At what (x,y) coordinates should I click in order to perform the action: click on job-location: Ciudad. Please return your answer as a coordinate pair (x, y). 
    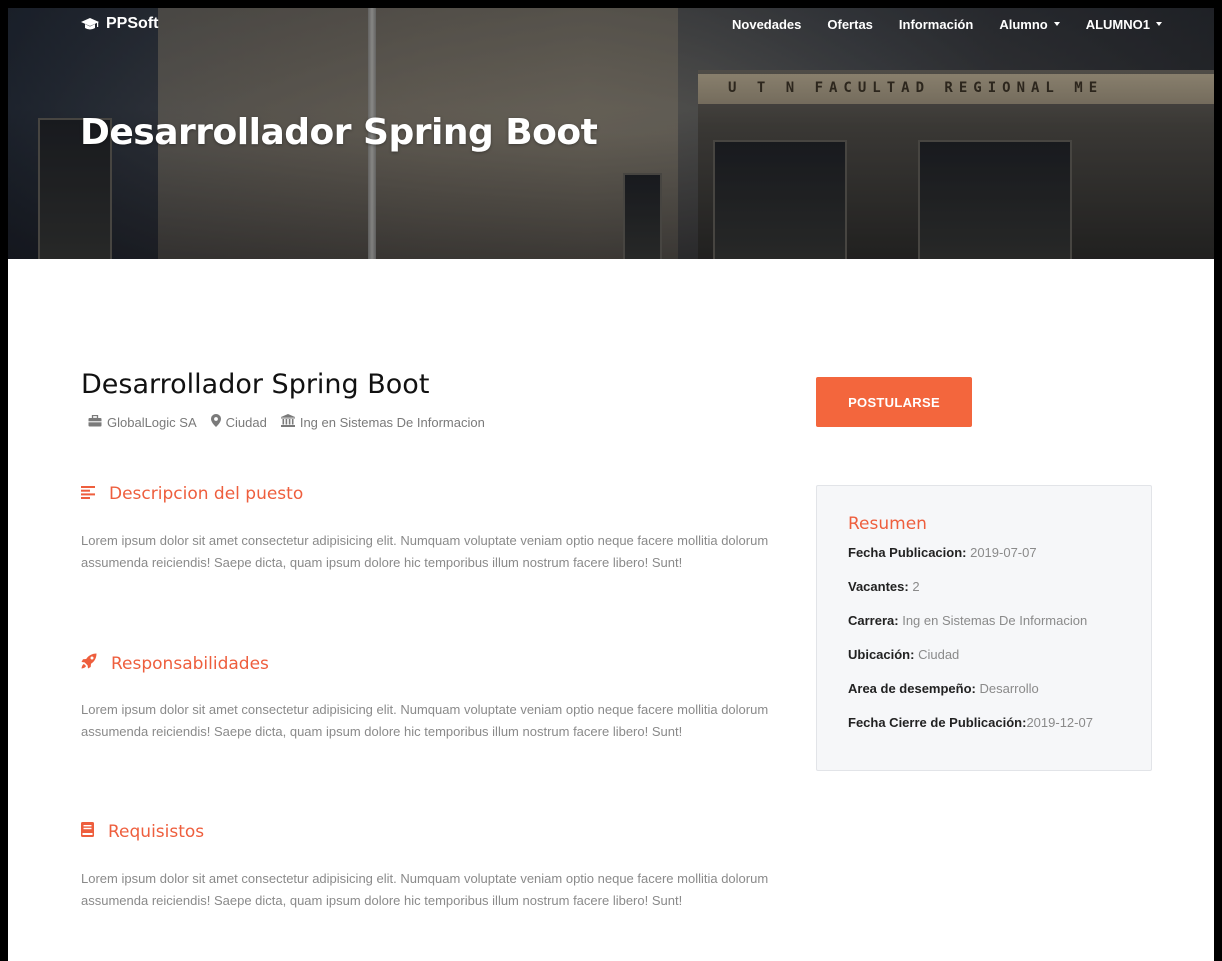
    Looking at the image, I should click on (238, 422).